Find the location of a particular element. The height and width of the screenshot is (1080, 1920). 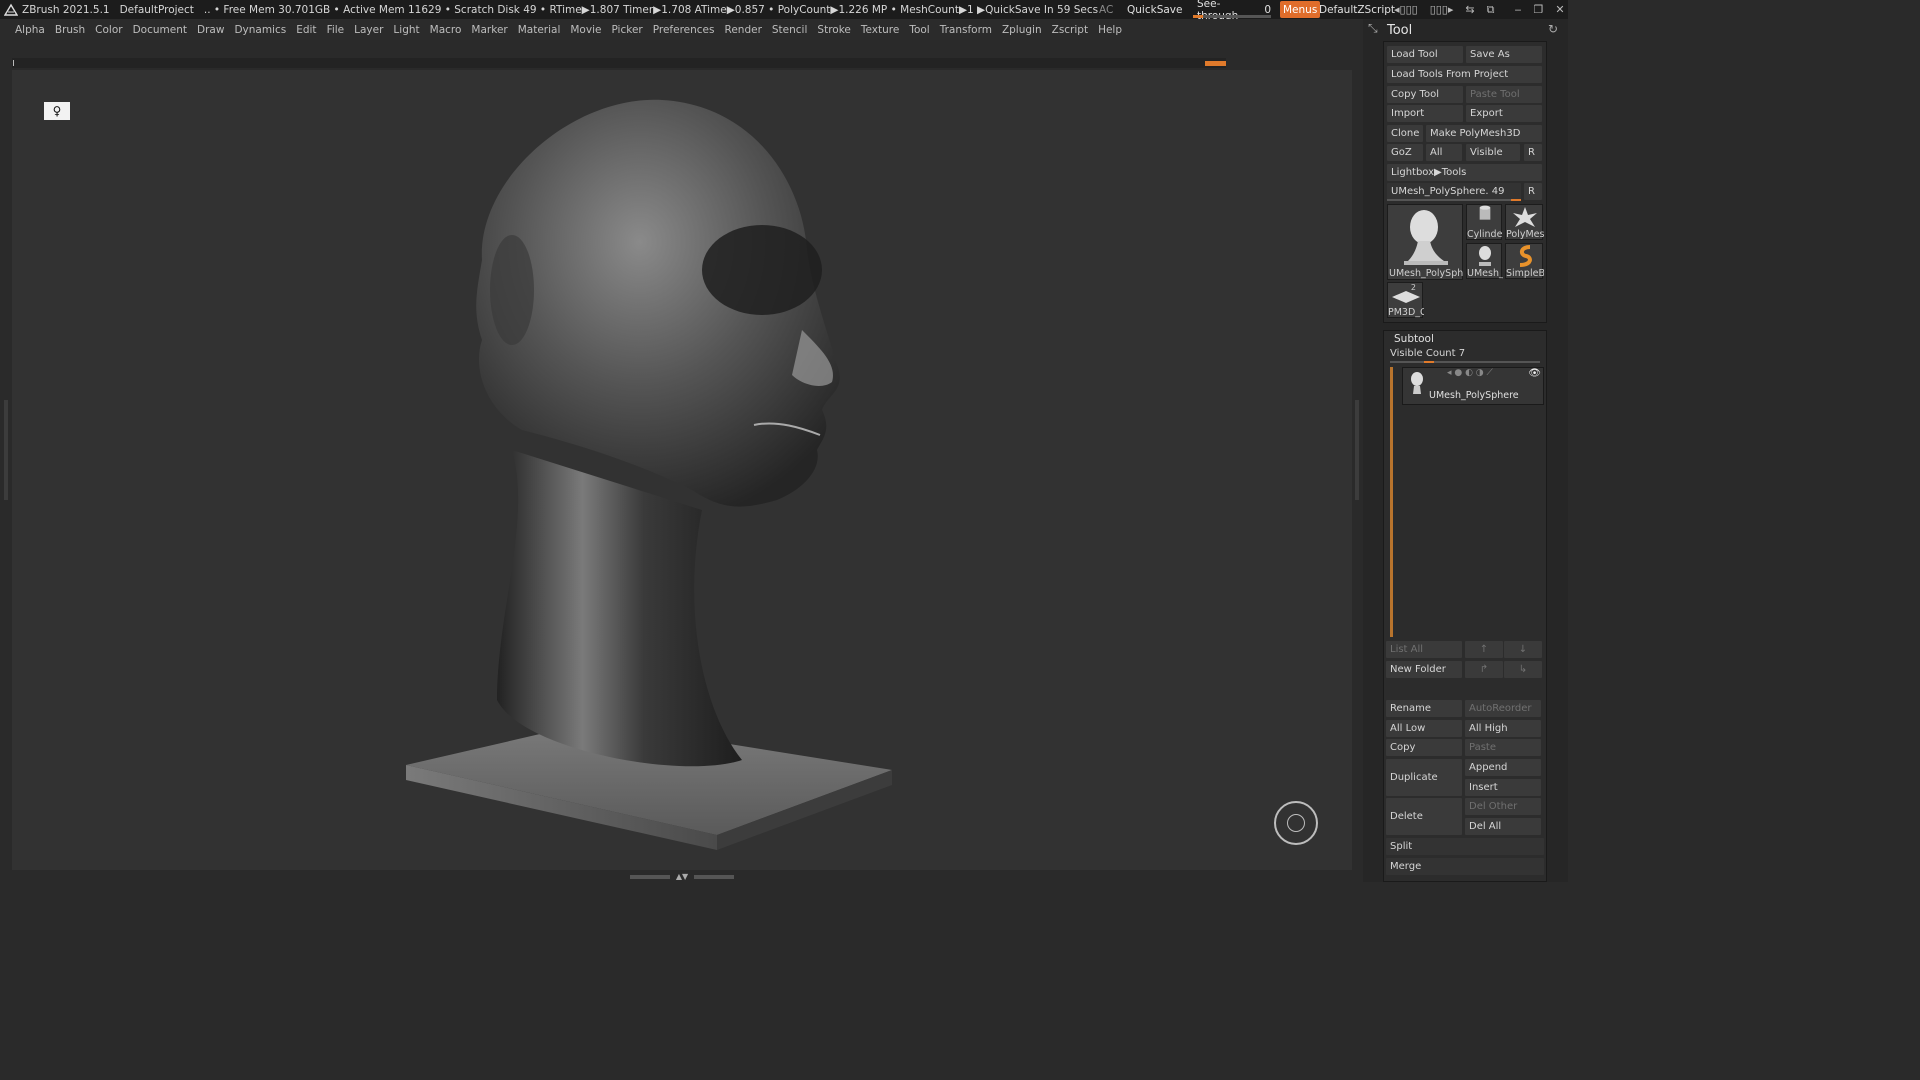

current-tool-r-button: R is located at coordinates (1533, 191).